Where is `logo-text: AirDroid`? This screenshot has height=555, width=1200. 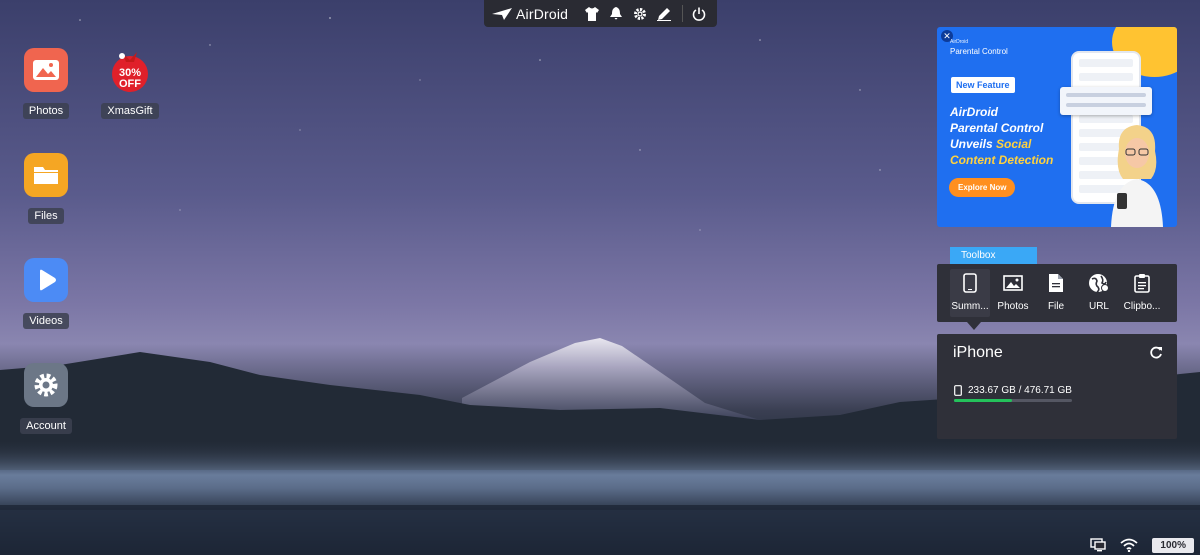 logo-text: AirDroid is located at coordinates (542, 13).